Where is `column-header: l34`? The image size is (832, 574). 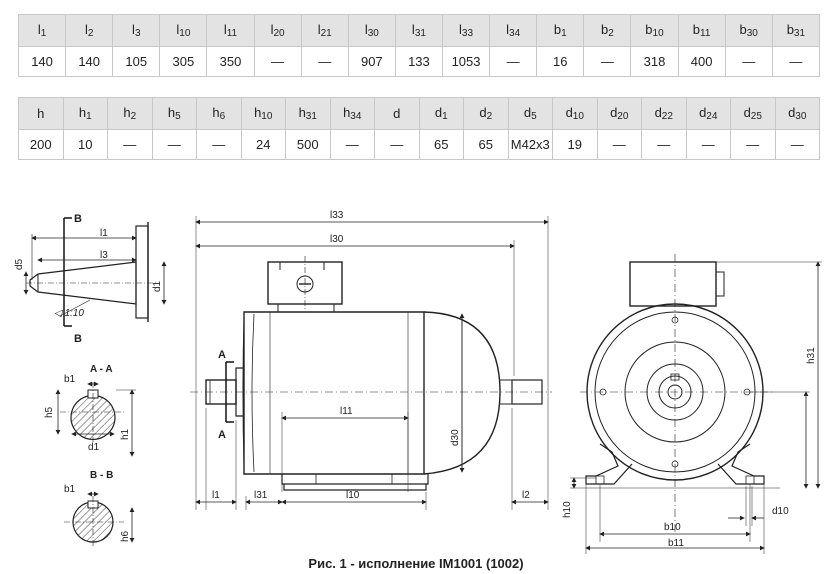
column-header: l34 is located at coordinates (513, 30).